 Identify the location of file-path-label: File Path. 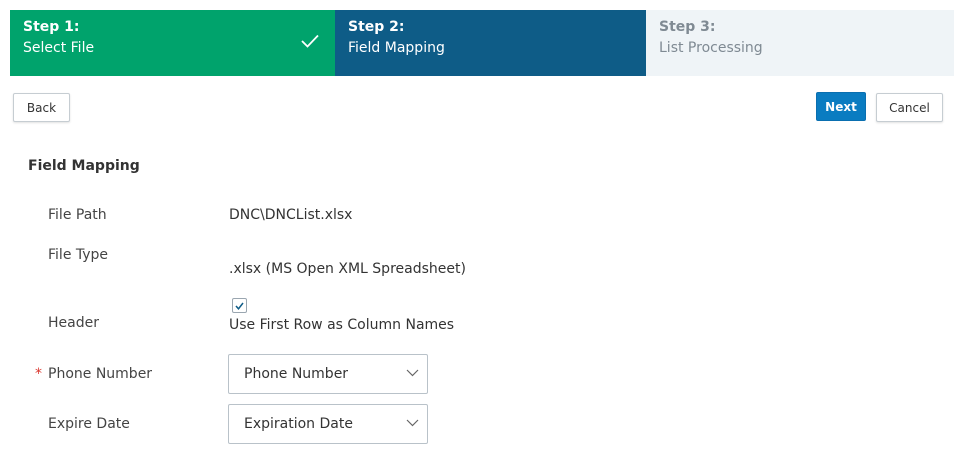
(77, 215).